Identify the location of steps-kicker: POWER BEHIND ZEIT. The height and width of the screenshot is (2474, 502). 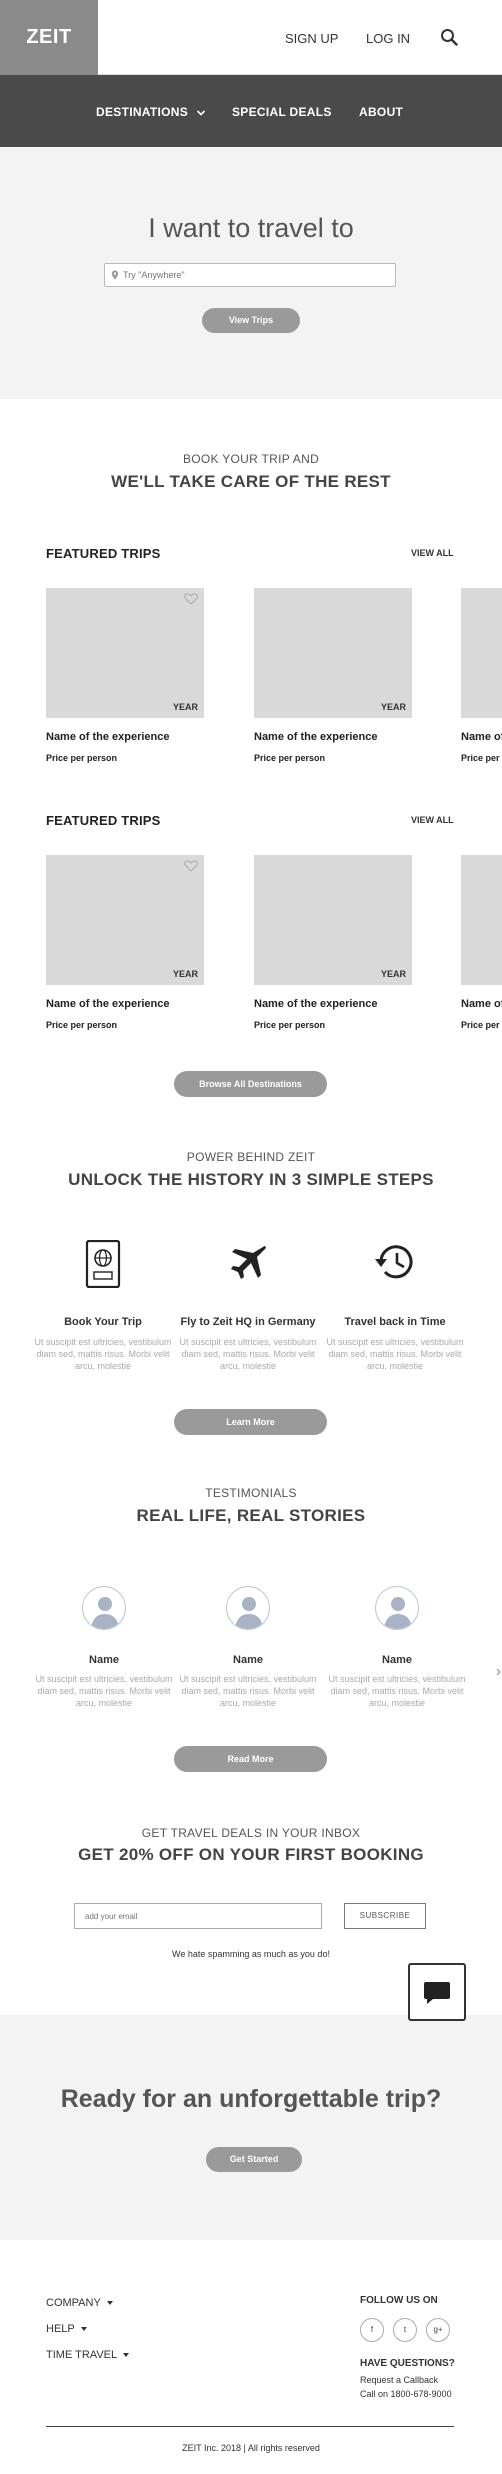
(251, 1157).